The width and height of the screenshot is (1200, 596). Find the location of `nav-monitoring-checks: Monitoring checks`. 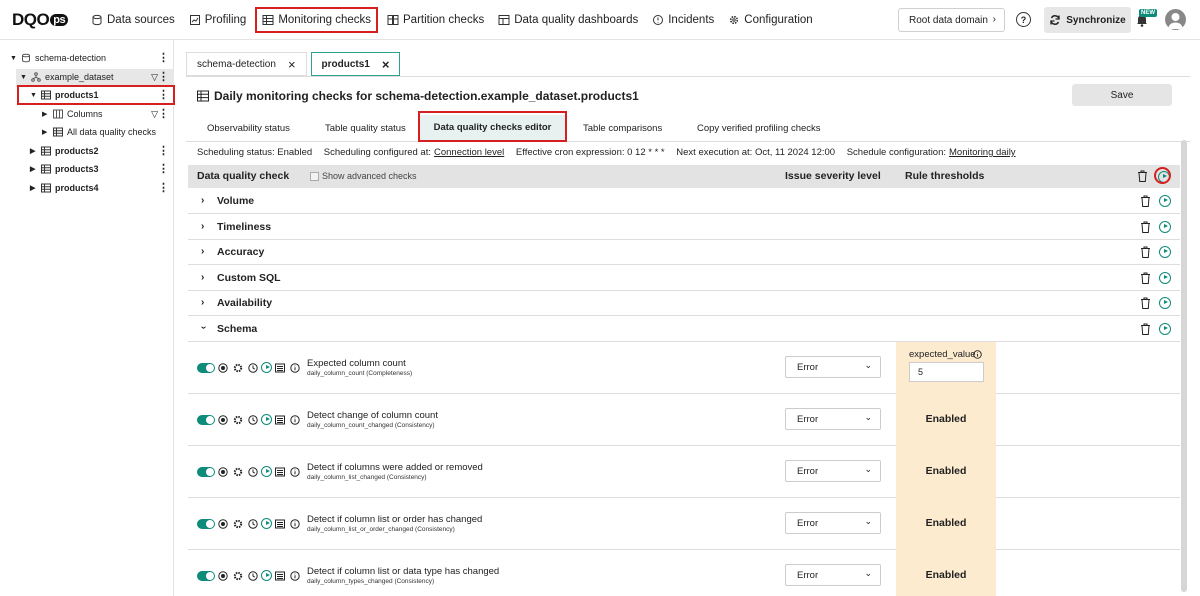

nav-monitoring-checks: Monitoring checks is located at coordinates (317, 19).